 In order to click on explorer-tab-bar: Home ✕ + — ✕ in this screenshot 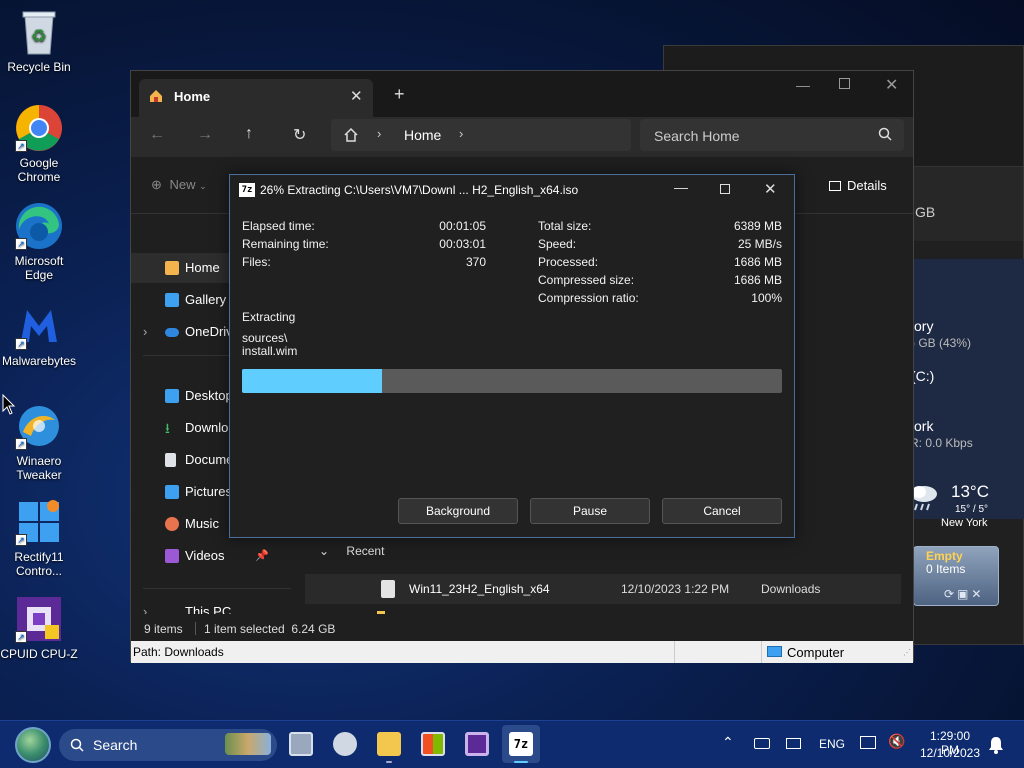, I will do `click(522, 94)`.